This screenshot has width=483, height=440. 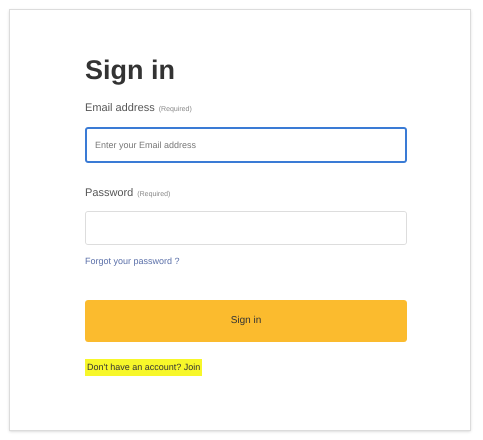 What do you see at coordinates (109, 193) in the screenshot?
I see `field-label: Password` at bounding box center [109, 193].